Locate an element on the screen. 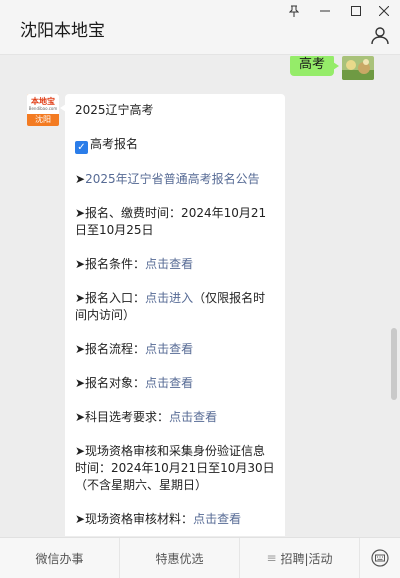 The height and width of the screenshot is (578, 400). conditions-link: 点击查看 is located at coordinates (169, 264).